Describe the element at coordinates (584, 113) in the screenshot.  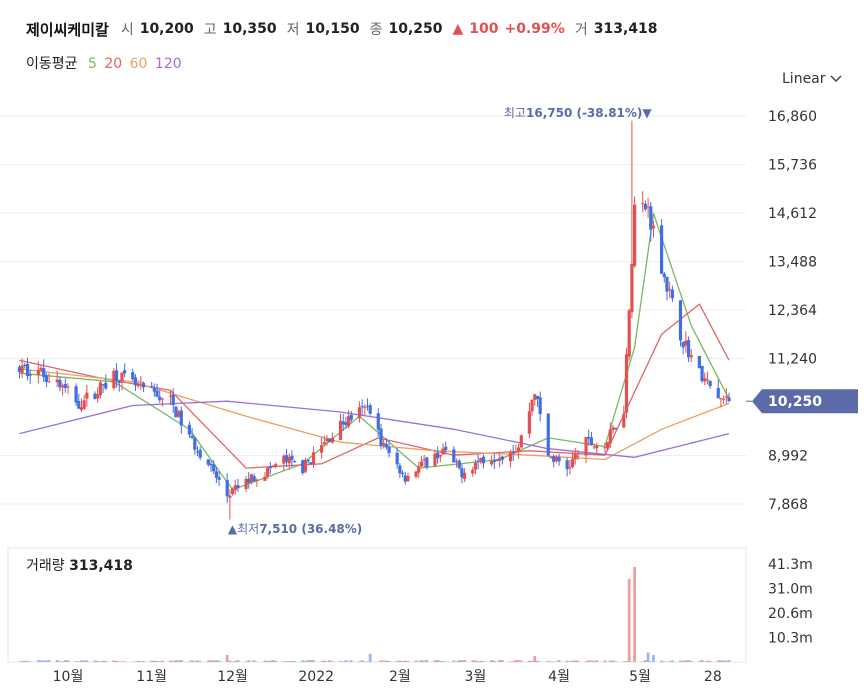
I see `annotation-value: 16,750 (-38.81%)` at that location.